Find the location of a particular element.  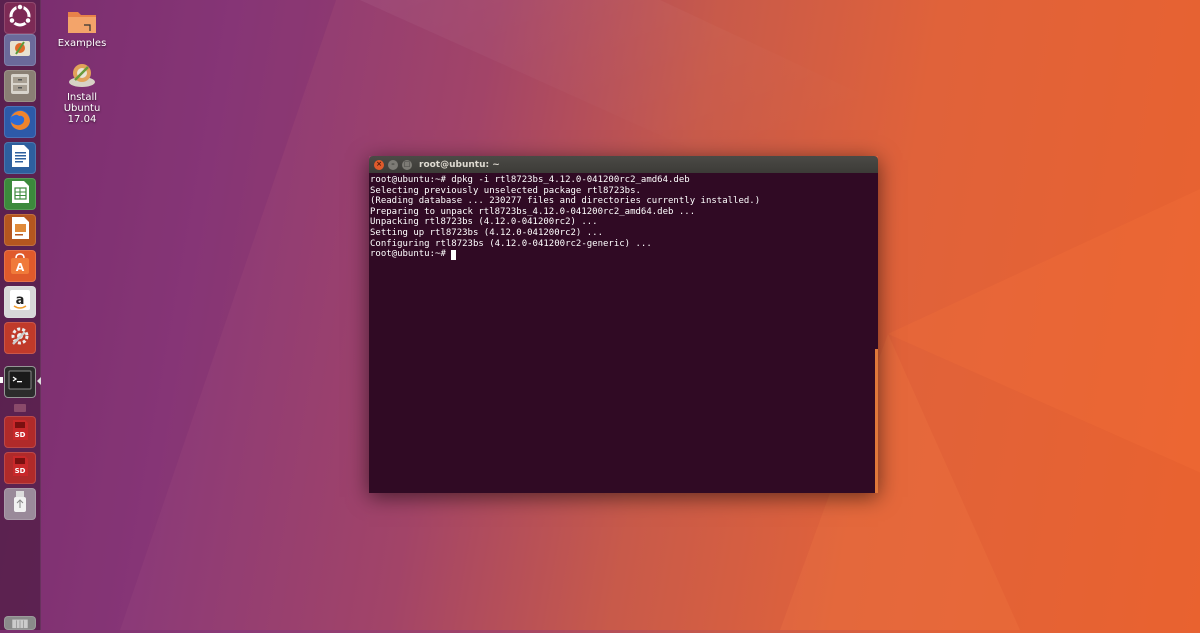

trash-button is located at coordinates (20, 623).